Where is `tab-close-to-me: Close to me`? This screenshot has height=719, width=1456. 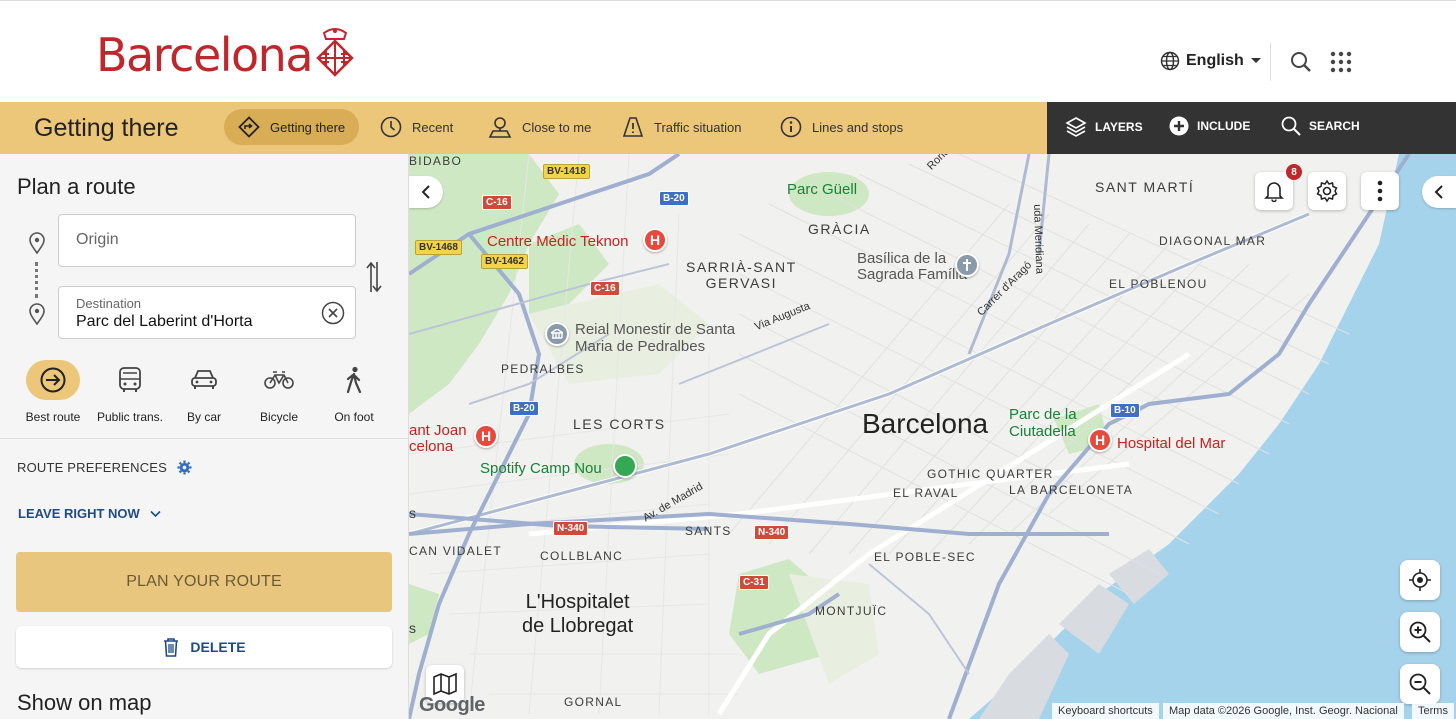 tab-close-to-me: Close to me is located at coordinates (539, 127).